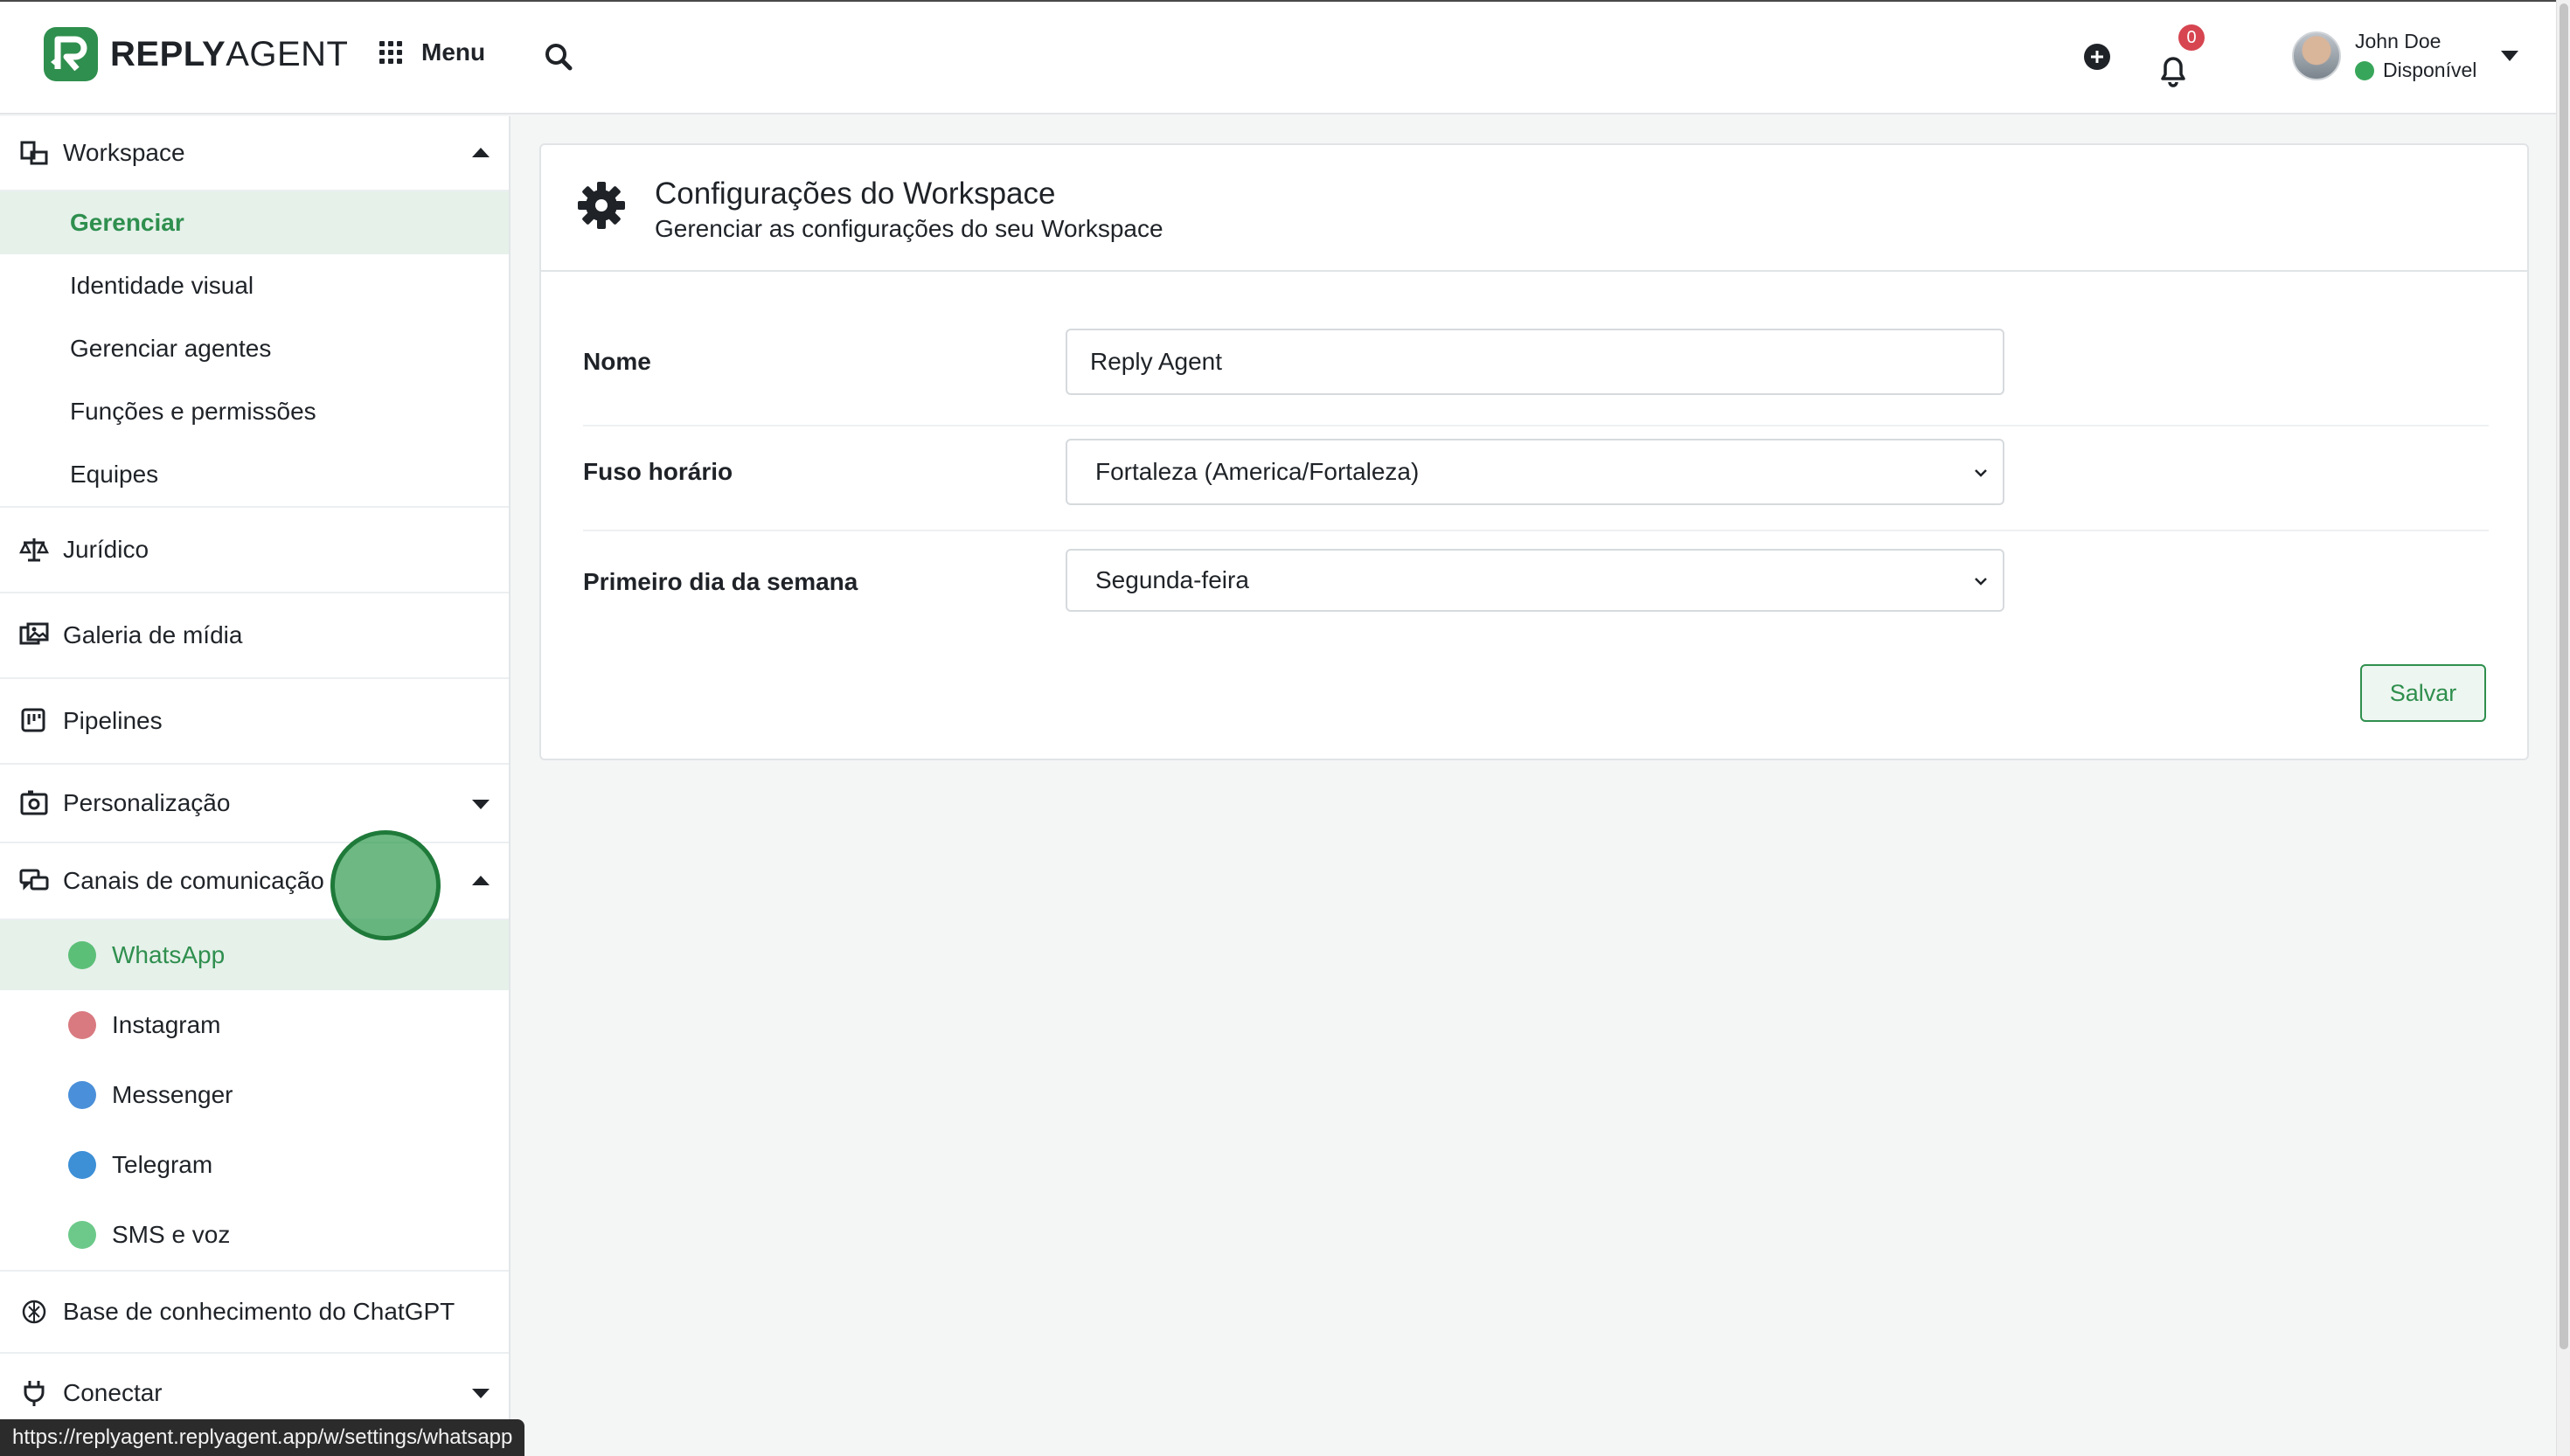 Image resolution: width=2570 pixels, height=1456 pixels. I want to click on sidebar-item-telegram: Telegram, so click(254, 1165).